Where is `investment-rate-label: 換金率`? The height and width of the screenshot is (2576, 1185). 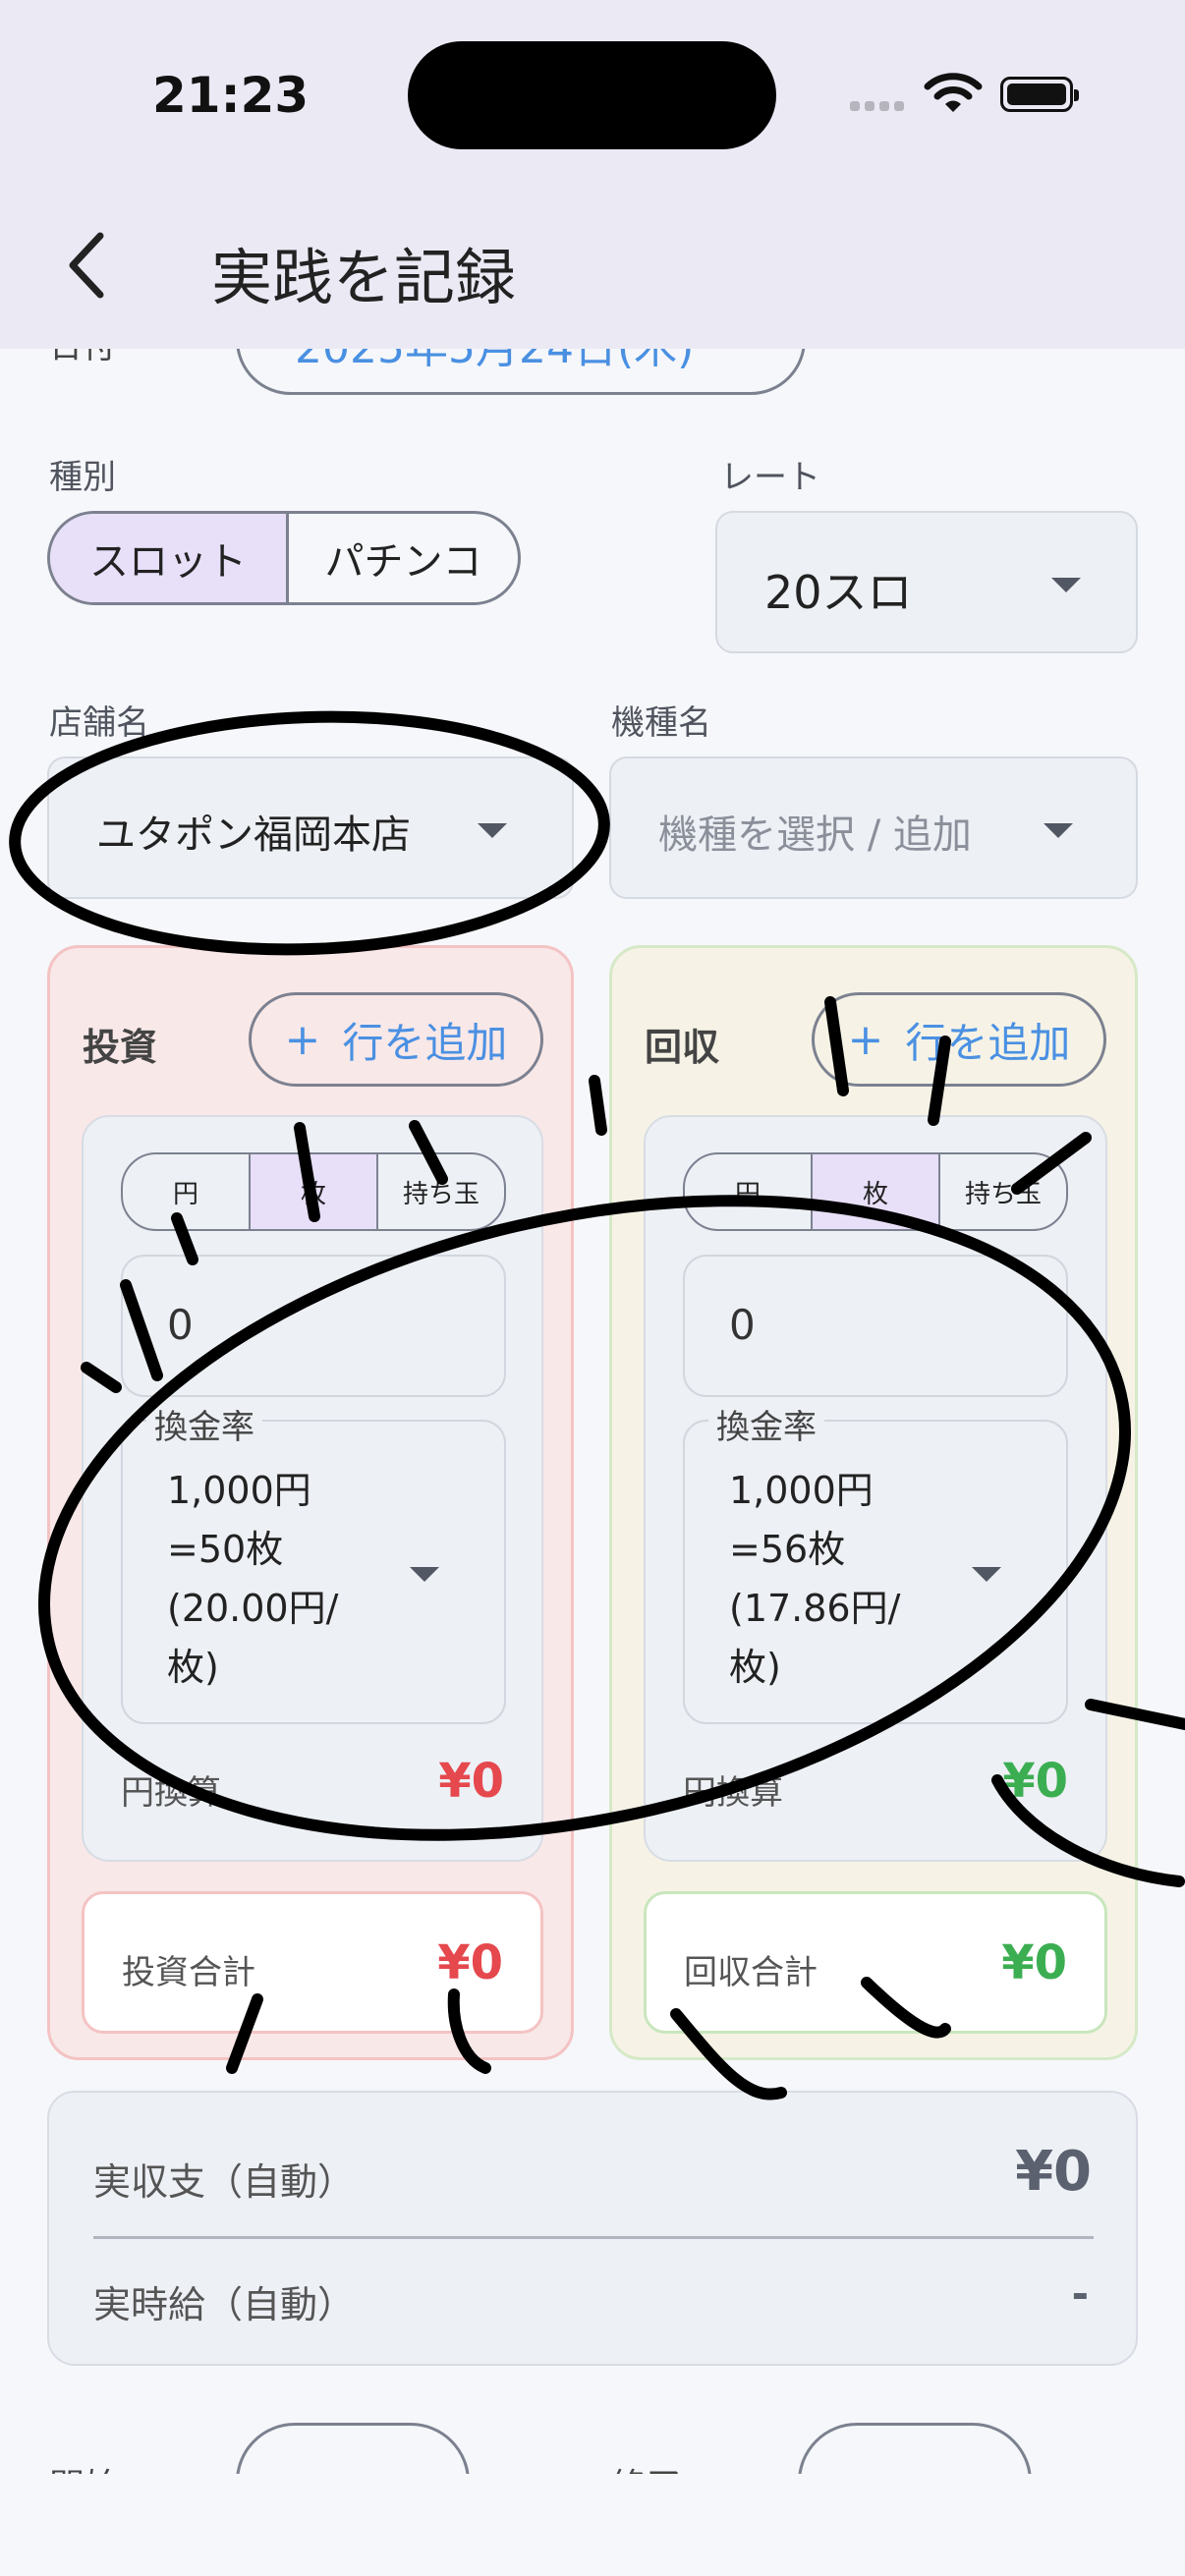 investment-rate-label: 換金率 is located at coordinates (204, 1424).